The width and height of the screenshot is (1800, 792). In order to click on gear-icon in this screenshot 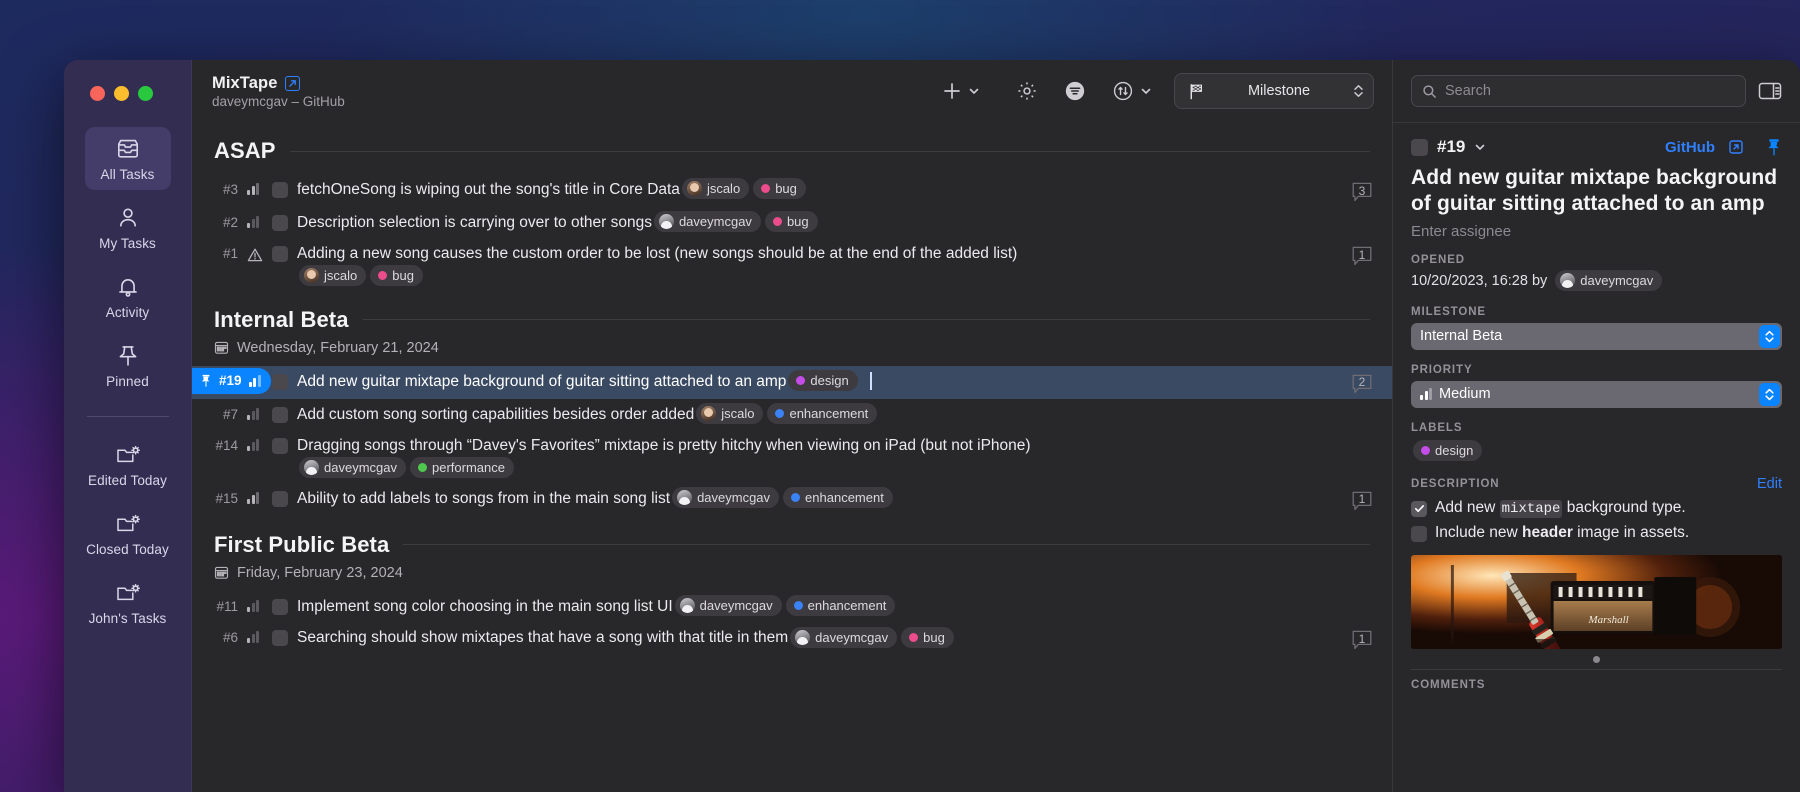, I will do `click(1027, 91)`.